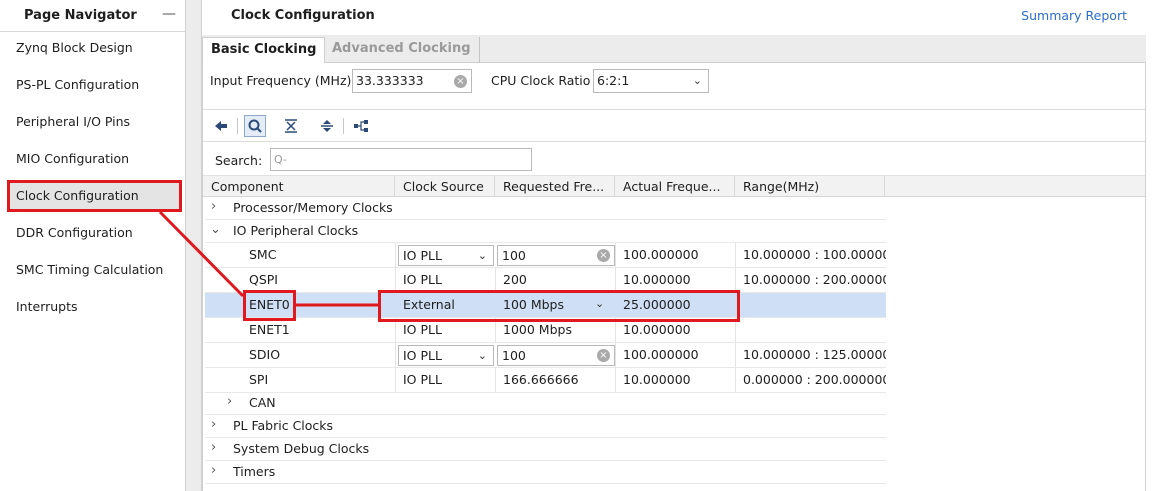 The height and width of the screenshot is (491, 1156). I want to click on column-header-component: Component, so click(299, 186).